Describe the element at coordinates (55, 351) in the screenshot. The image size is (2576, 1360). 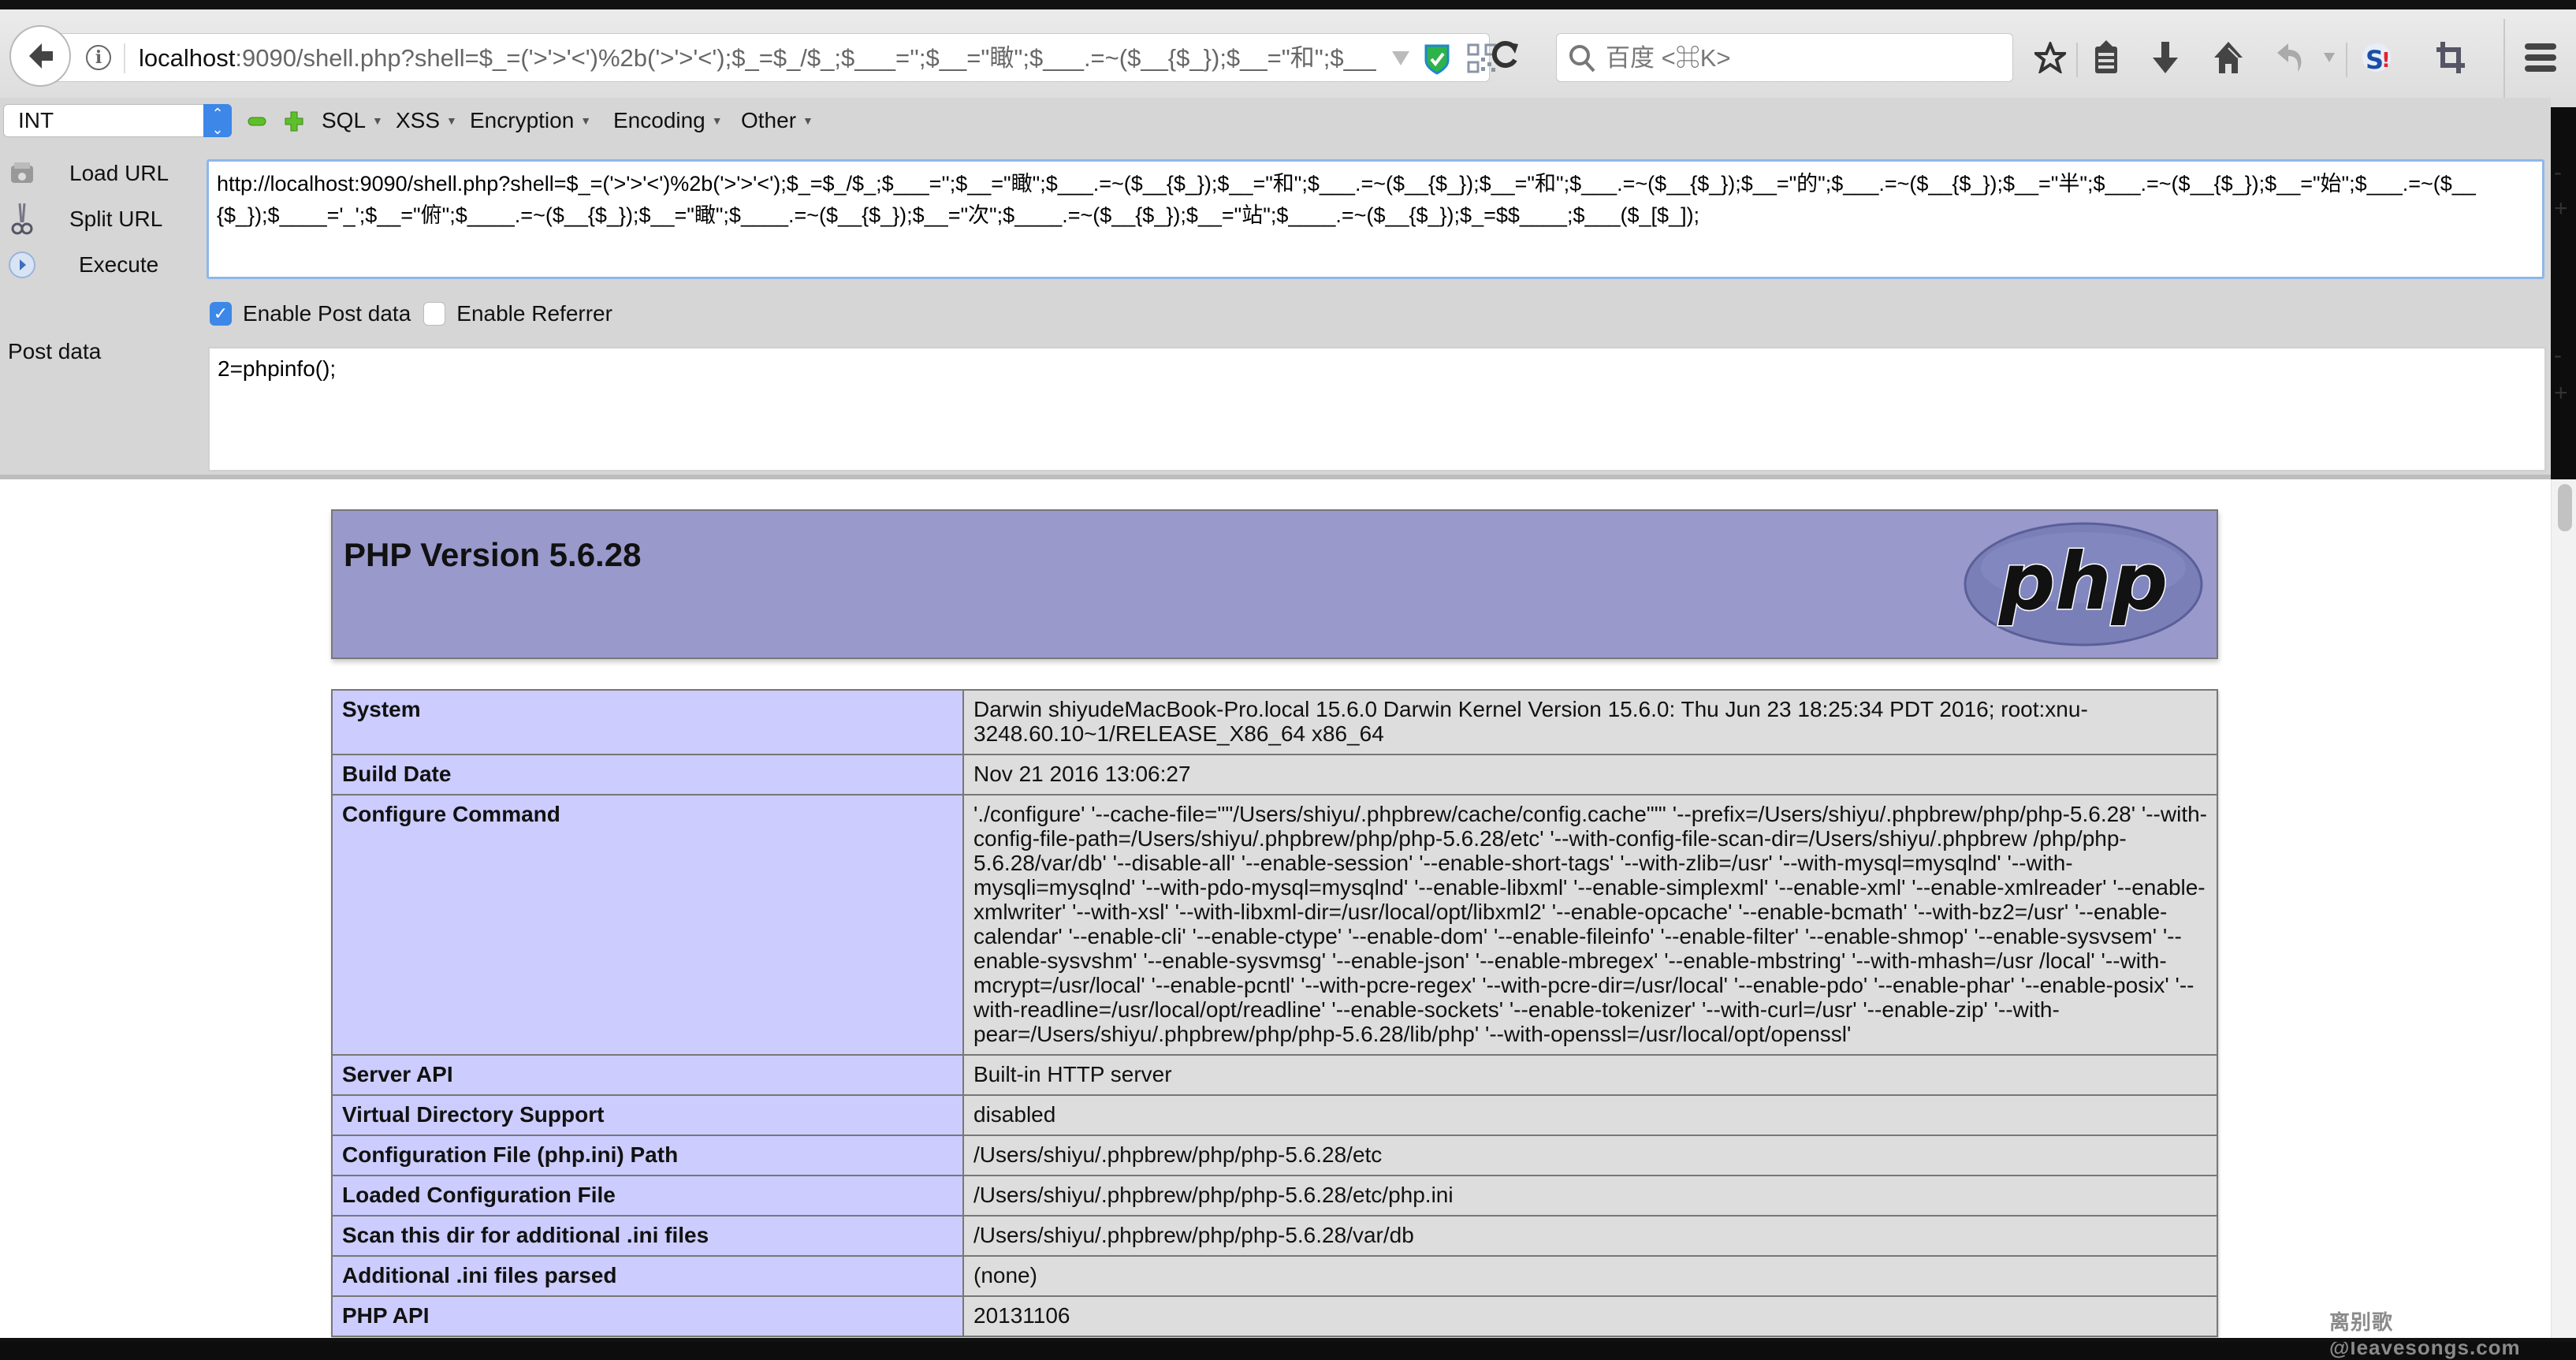
I see `post-data-label: Post data` at that location.